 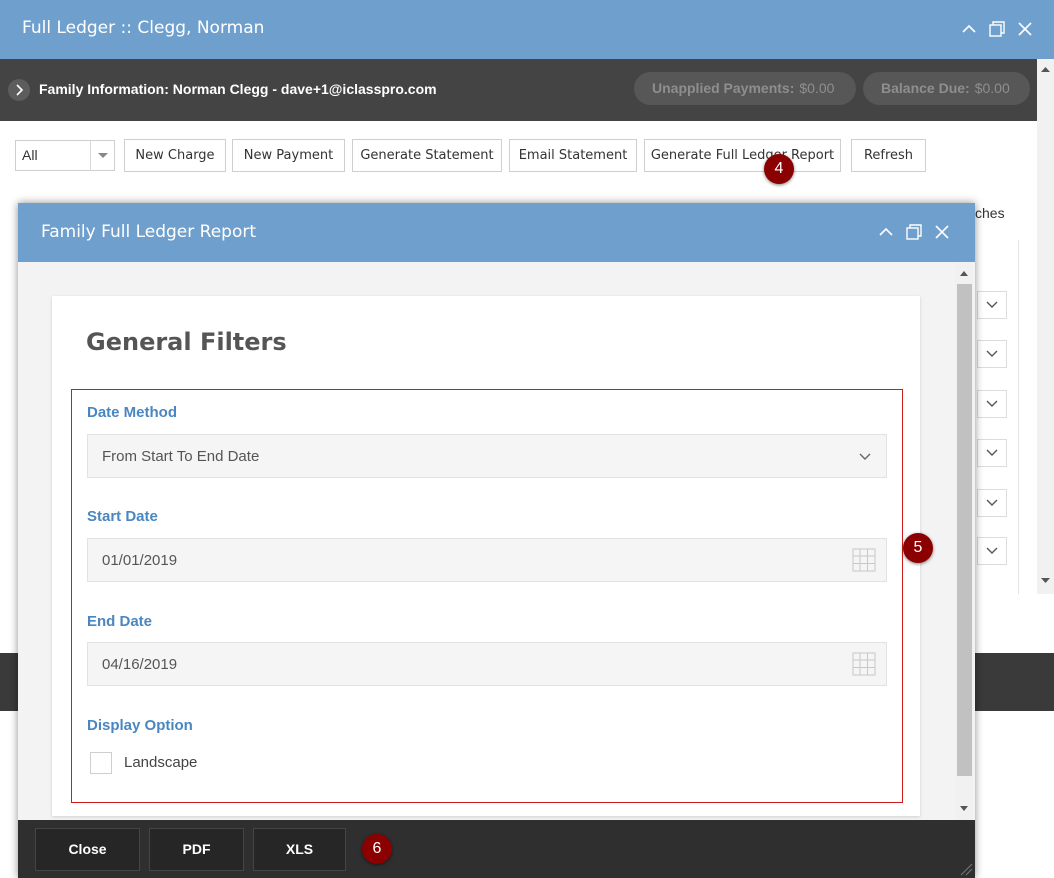 I want to click on pdf-button: PDF, so click(x=196, y=849).